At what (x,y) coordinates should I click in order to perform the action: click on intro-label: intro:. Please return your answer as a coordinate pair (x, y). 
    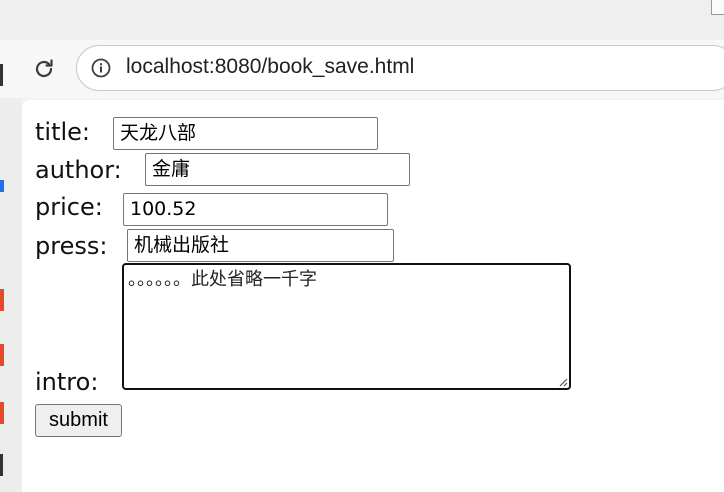
    Looking at the image, I should click on (67, 382).